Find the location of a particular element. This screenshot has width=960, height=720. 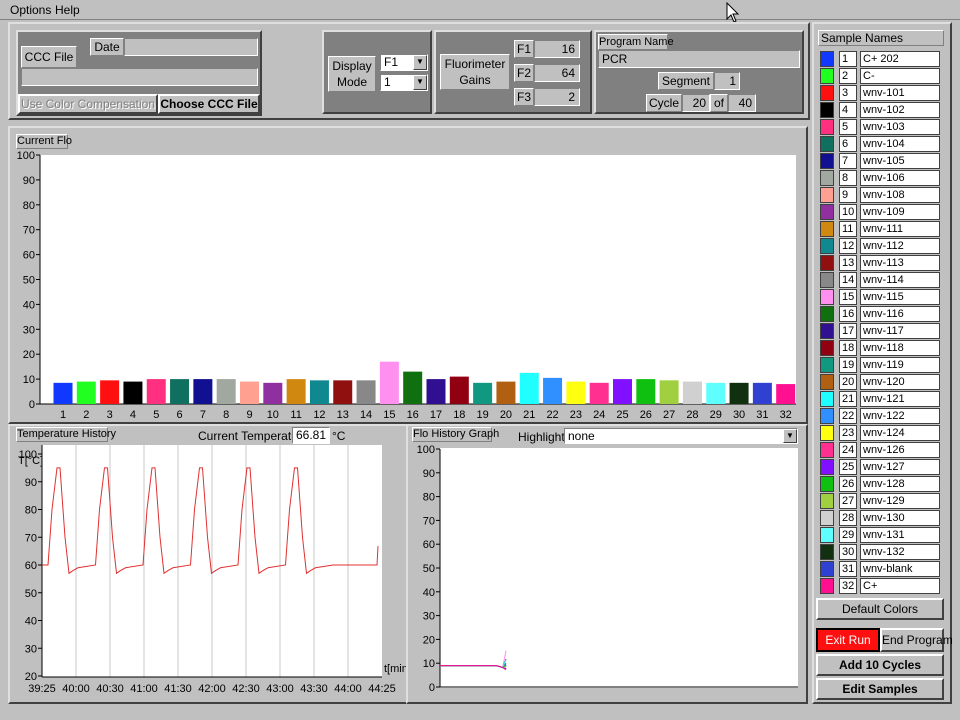

sample-number: 5 is located at coordinates (848, 127).